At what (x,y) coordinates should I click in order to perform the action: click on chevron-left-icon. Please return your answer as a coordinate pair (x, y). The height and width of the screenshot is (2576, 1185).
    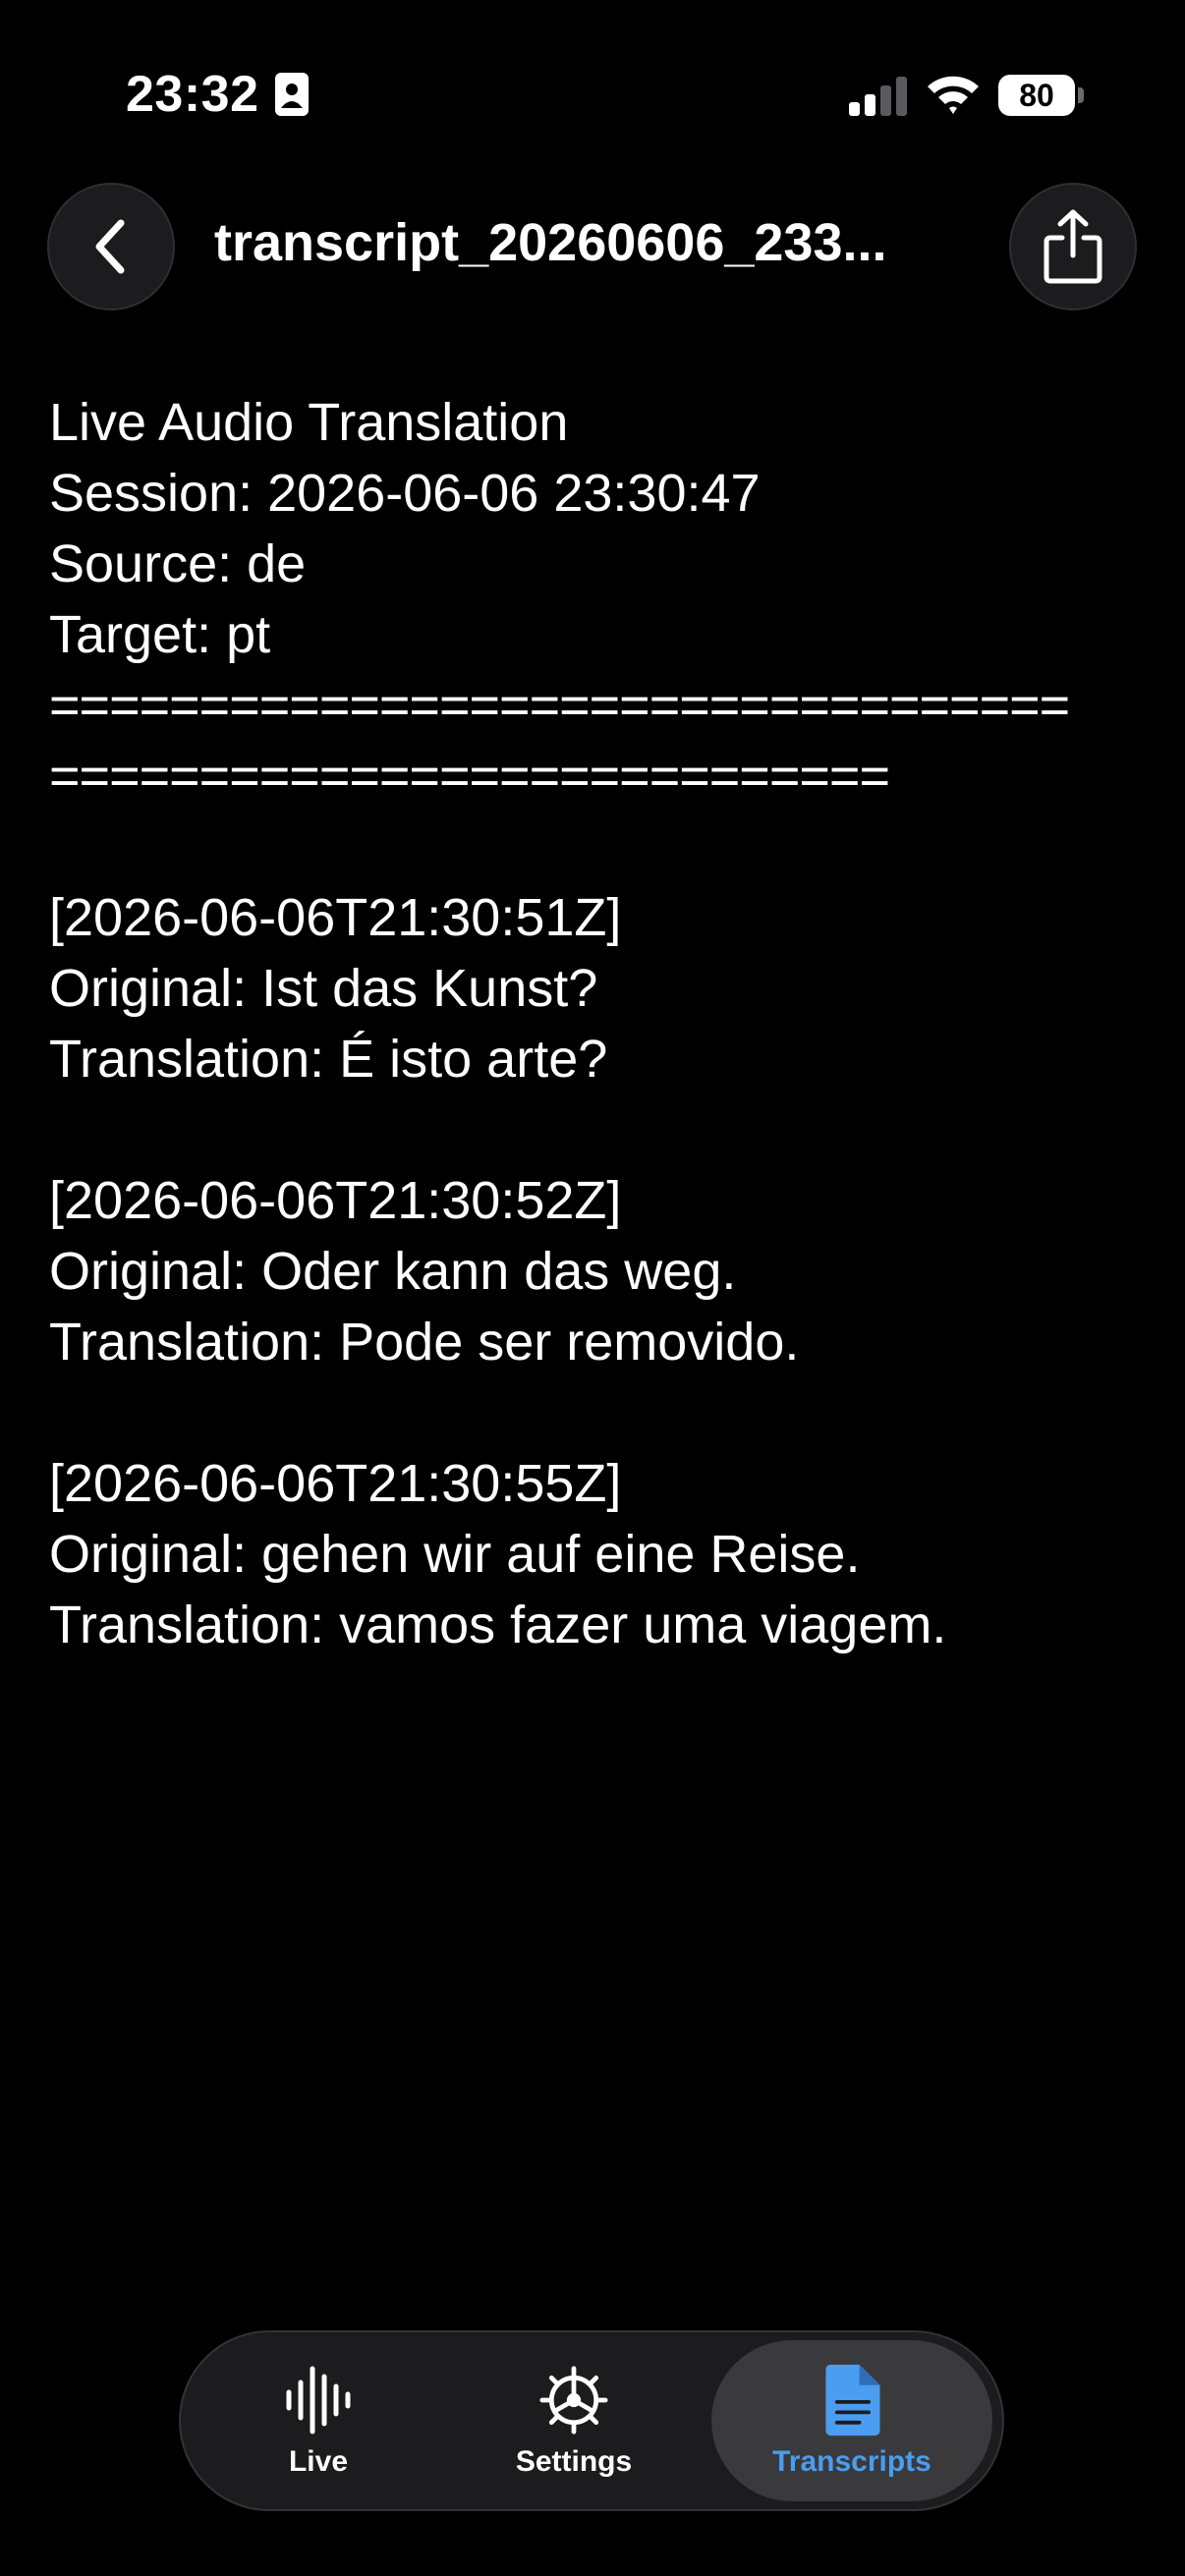
    Looking at the image, I should click on (110, 246).